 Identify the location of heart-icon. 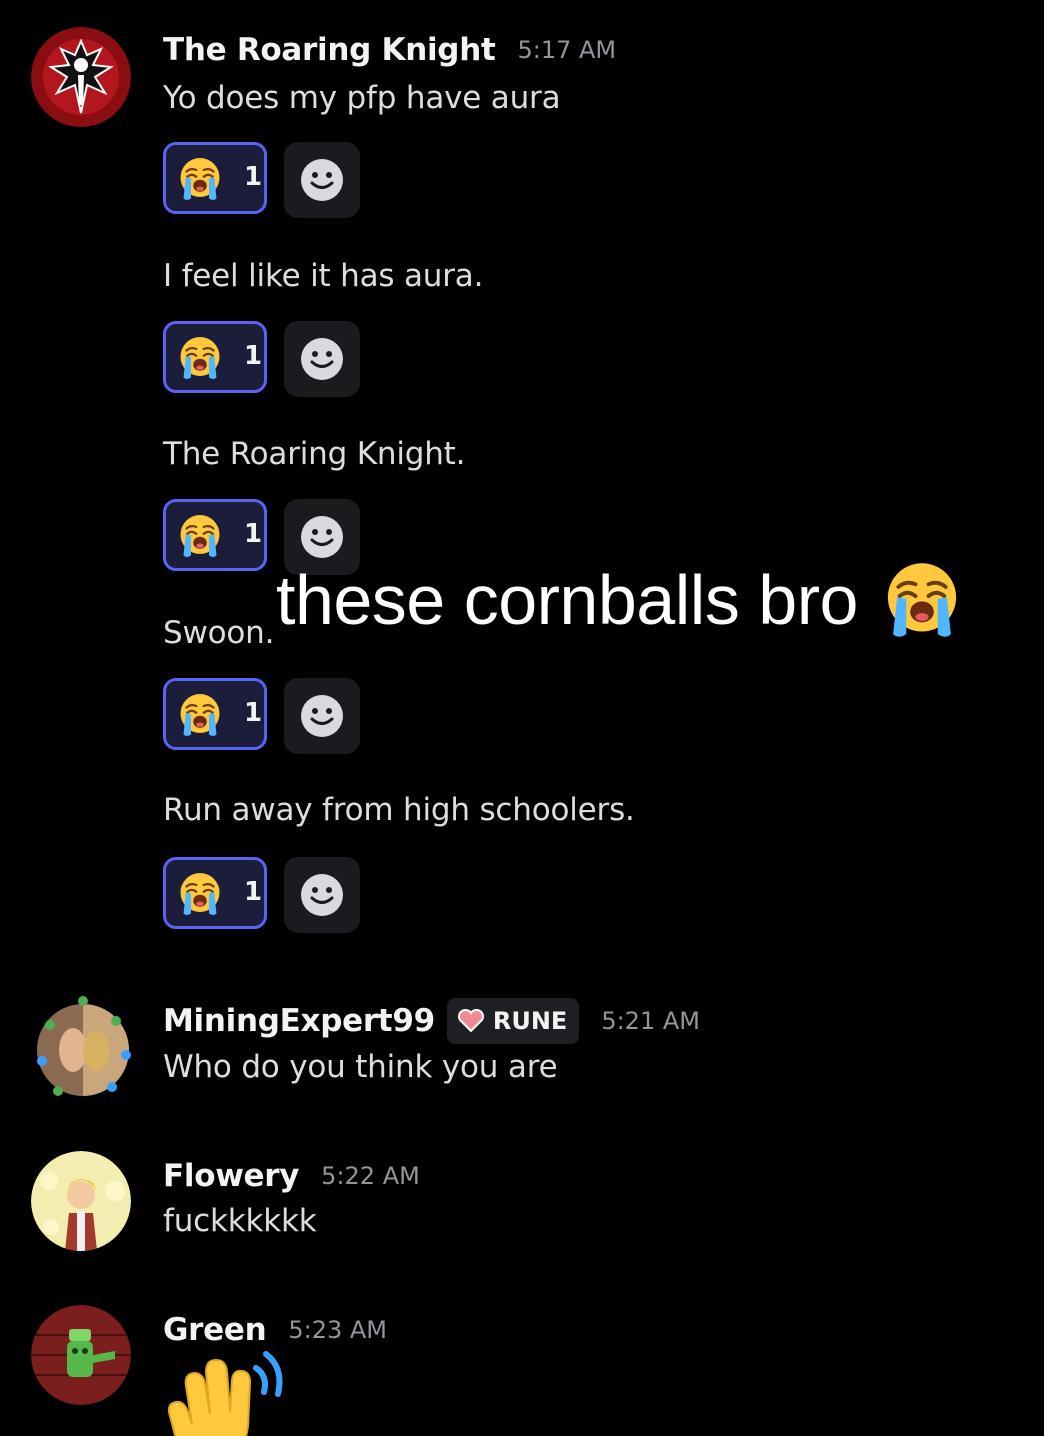
(470, 1021).